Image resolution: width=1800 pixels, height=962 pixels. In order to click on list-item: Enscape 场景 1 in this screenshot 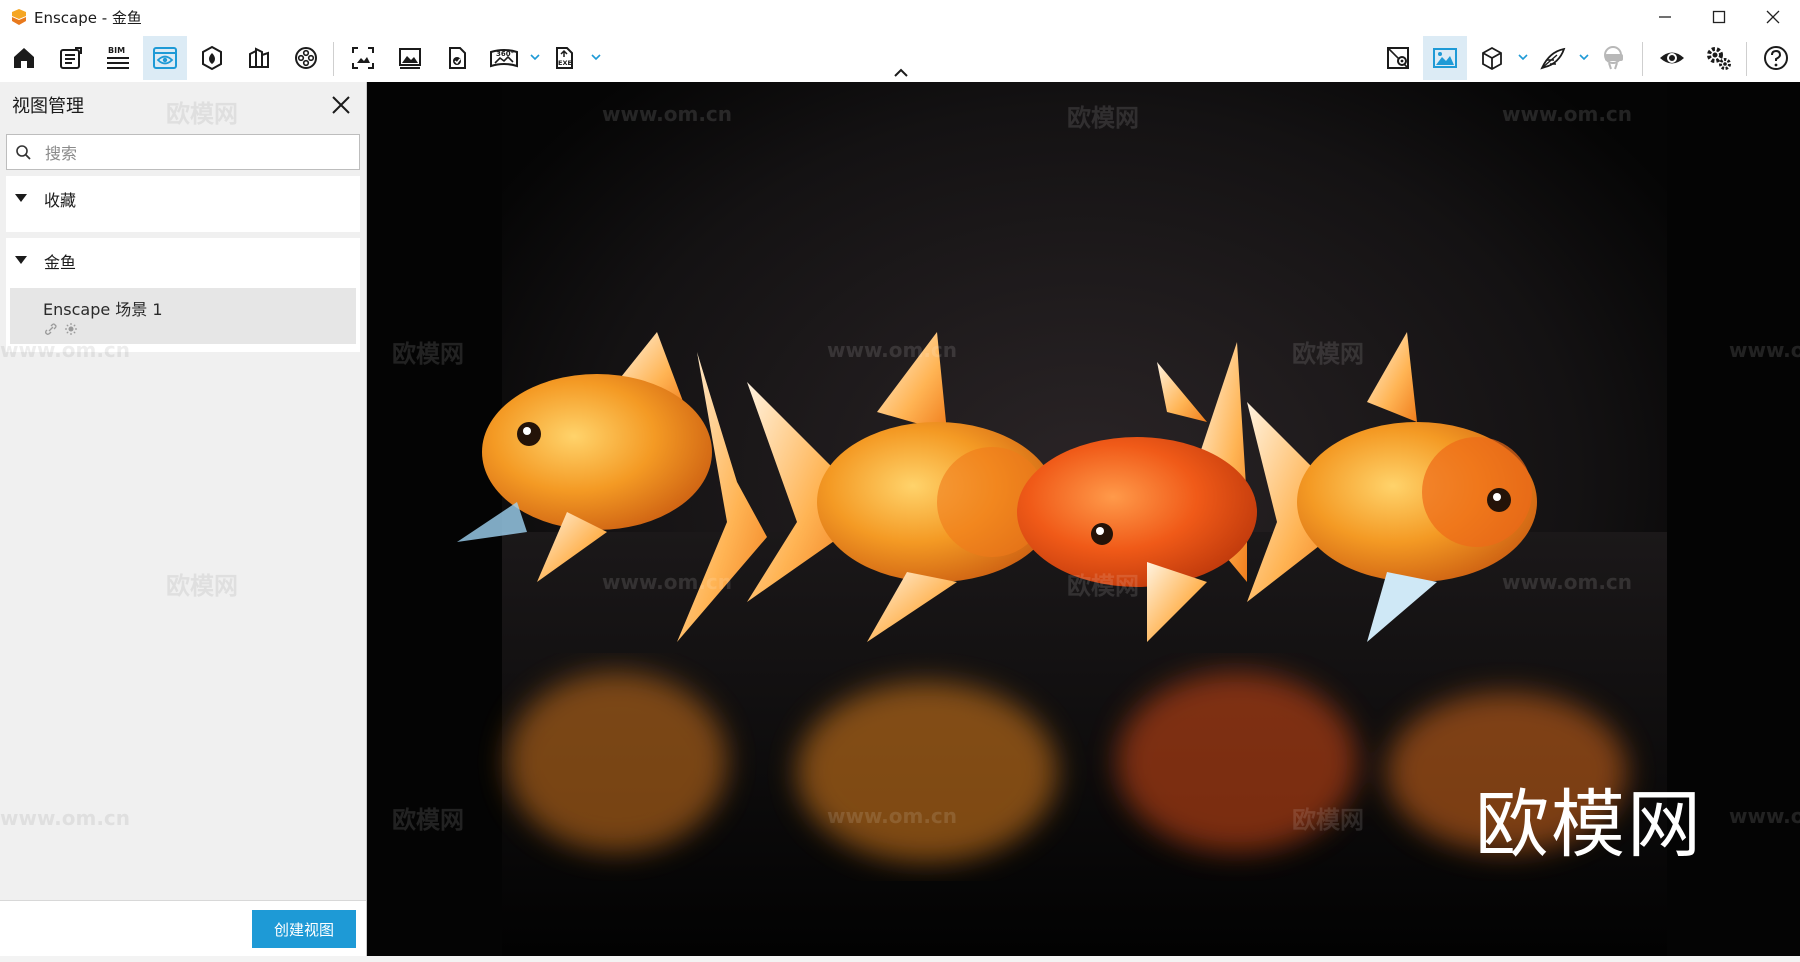, I will do `click(183, 316)`.